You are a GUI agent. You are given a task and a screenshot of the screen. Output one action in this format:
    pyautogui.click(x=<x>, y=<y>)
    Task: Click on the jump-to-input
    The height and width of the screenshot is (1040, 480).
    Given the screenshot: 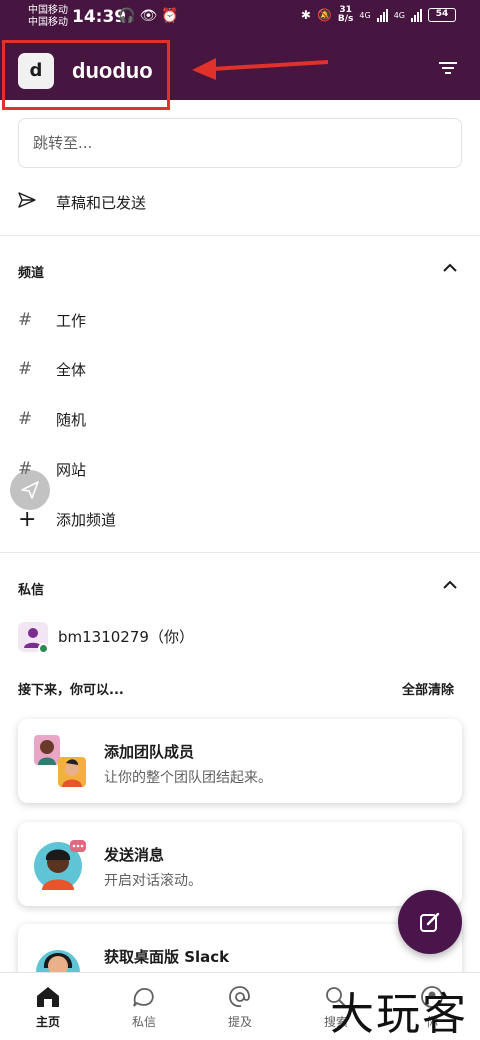 What is the action you would take?
    pyautogui.click(x=240, y=143)
    